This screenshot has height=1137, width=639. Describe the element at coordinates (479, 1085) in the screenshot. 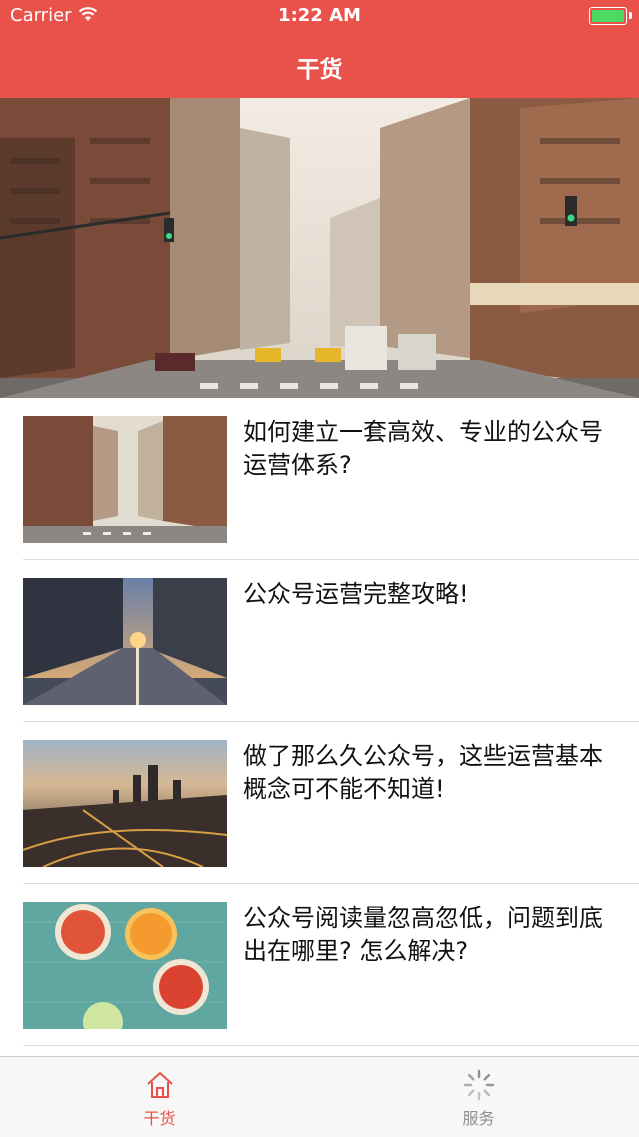

I see `spinner-icon` at that location.